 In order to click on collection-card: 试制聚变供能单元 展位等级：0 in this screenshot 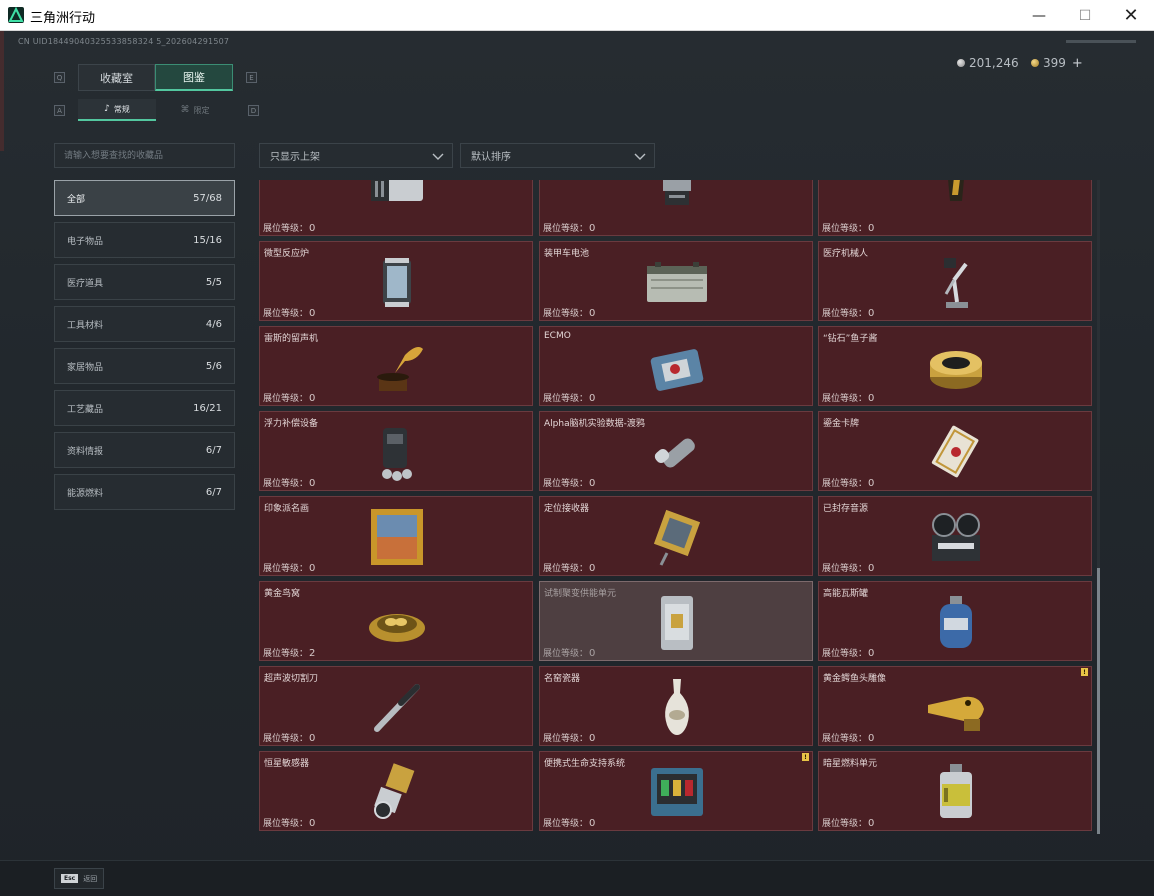, I will do `click(676, 621)`.